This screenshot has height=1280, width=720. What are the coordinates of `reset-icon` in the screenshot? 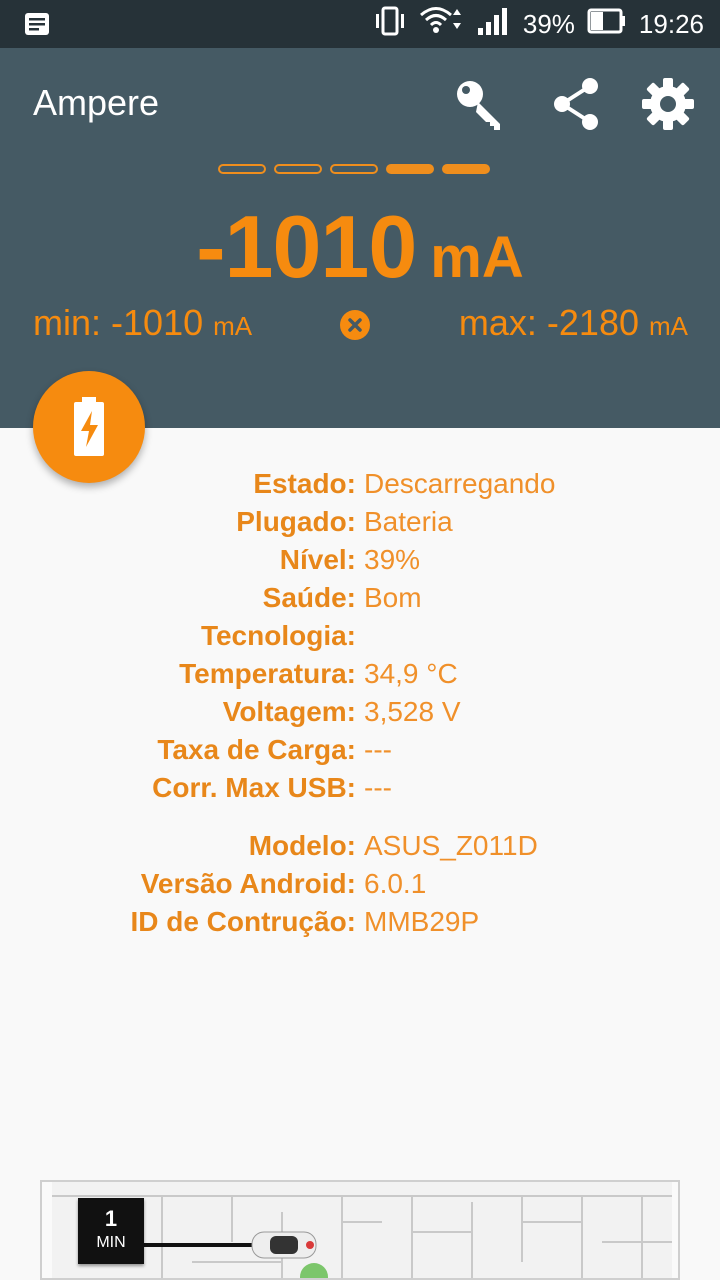 It's located at (355, 325).